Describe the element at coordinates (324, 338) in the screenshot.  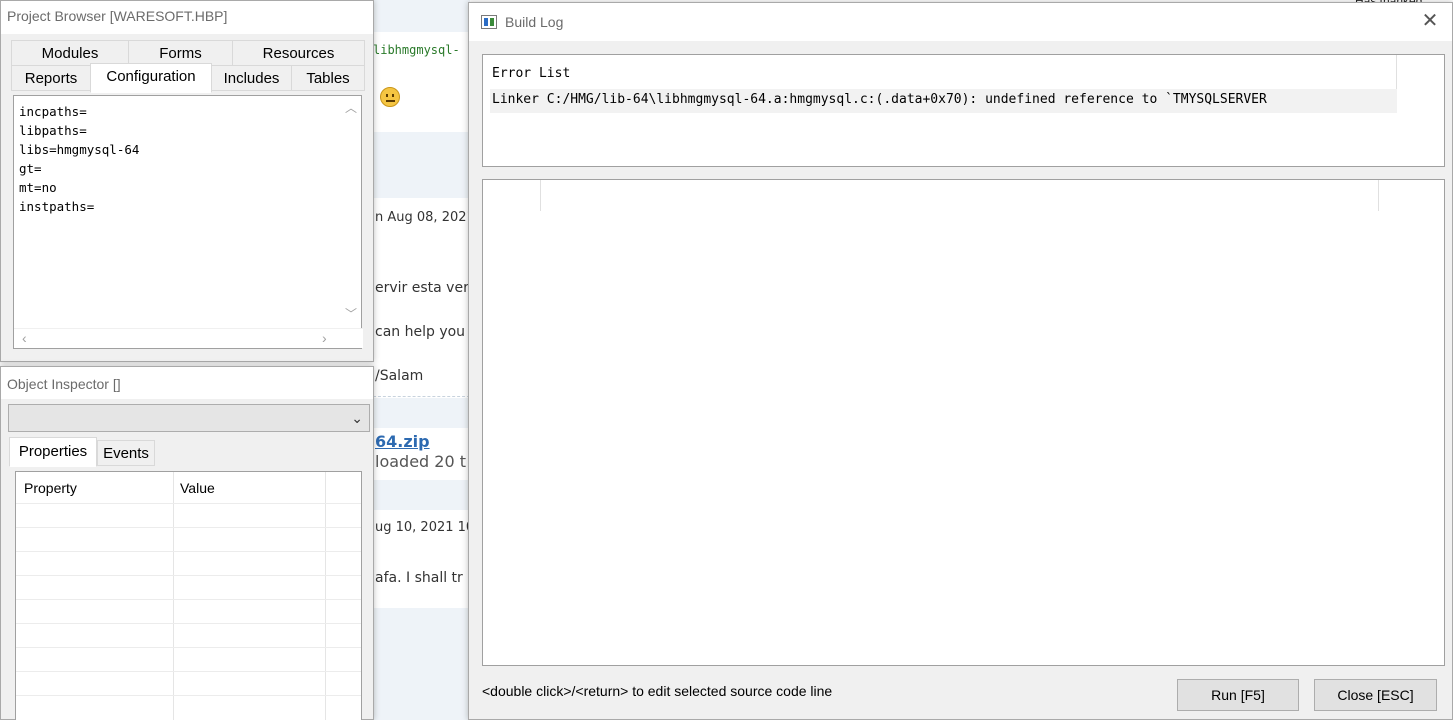
I see `scroll-right-icon: ›` at that location.